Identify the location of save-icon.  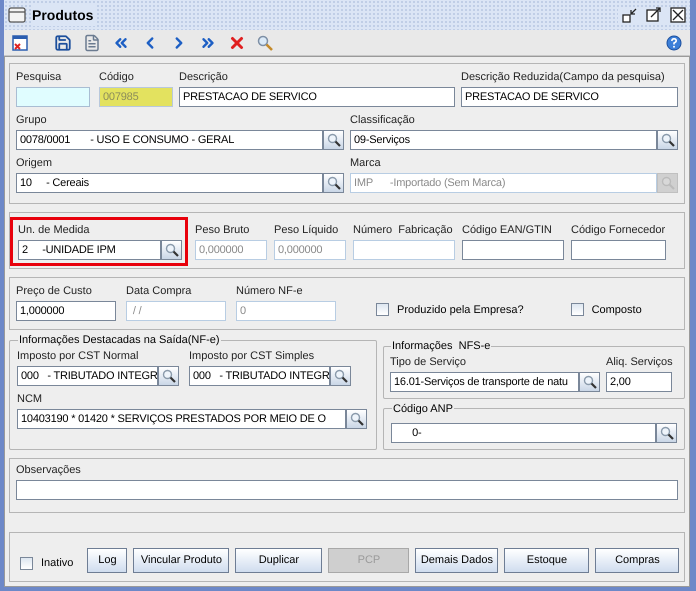
(63, 43).